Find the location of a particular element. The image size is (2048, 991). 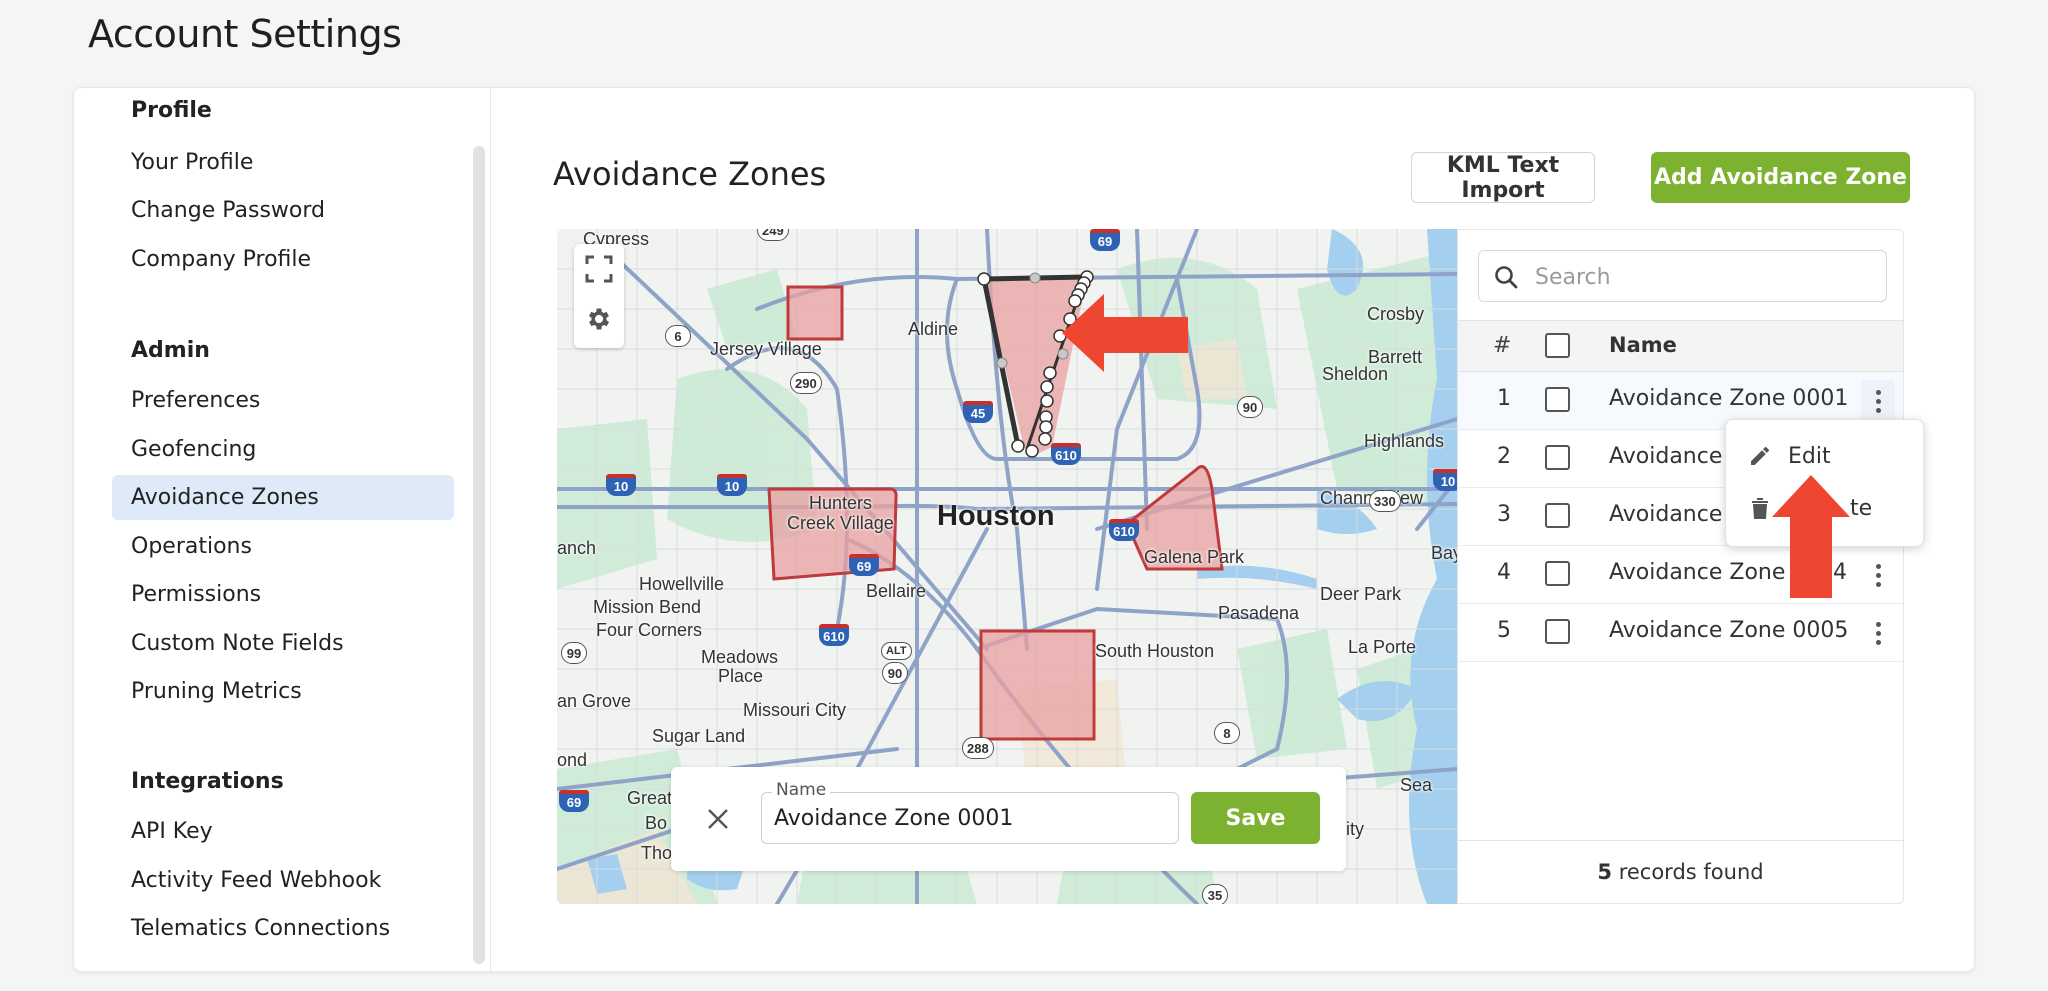

zone-name-input is located at coordinates (971, 818).